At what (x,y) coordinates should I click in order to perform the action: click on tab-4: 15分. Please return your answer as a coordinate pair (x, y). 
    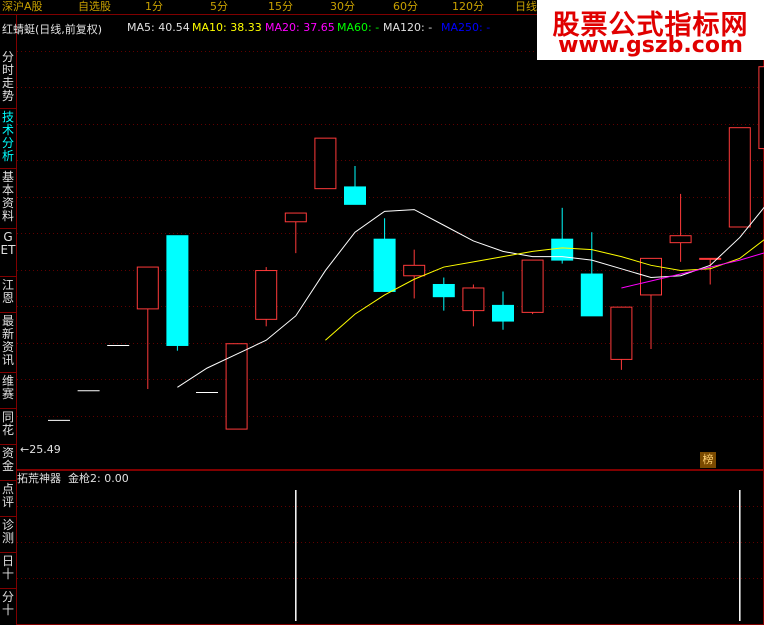
    Looking at the image, I should click on (280, 7).